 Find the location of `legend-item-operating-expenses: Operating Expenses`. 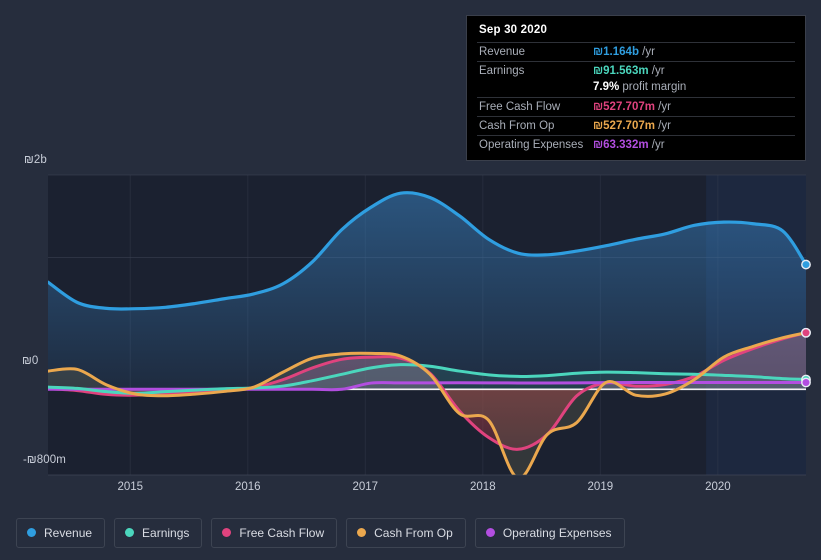

legend-item-operating-expenses: Operating Expenses is located at coordinates (549, 532).